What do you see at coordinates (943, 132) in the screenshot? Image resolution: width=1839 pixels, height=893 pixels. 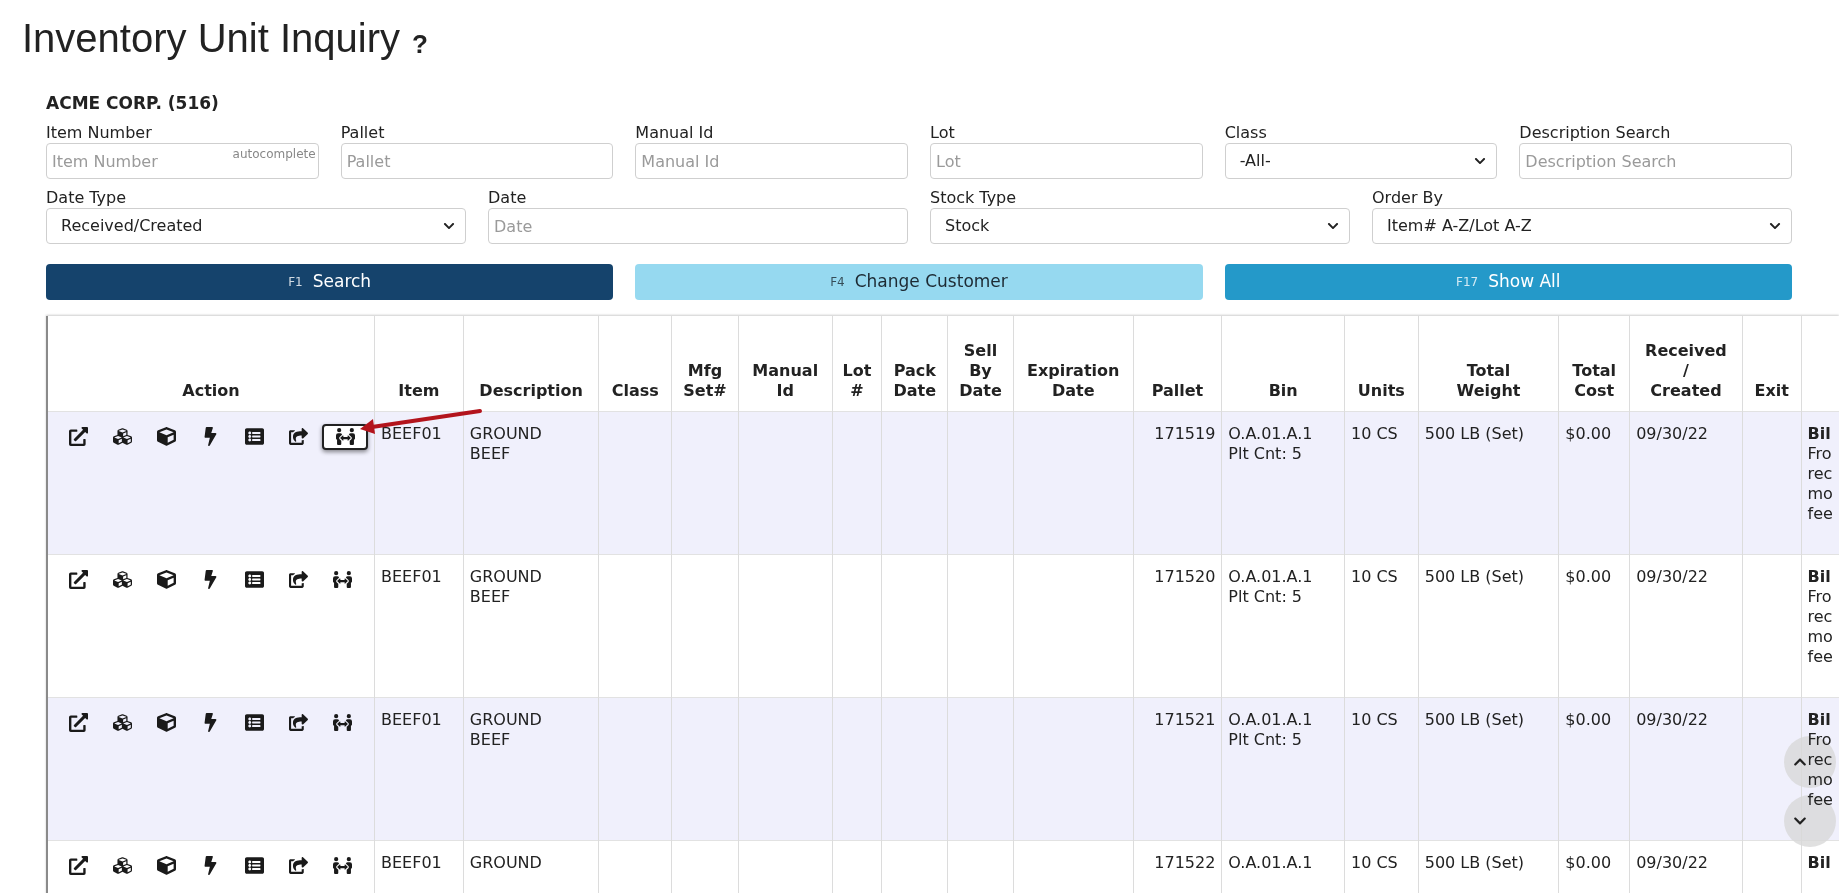 I see `field-label: Lot` at bounding box center [943, 132].